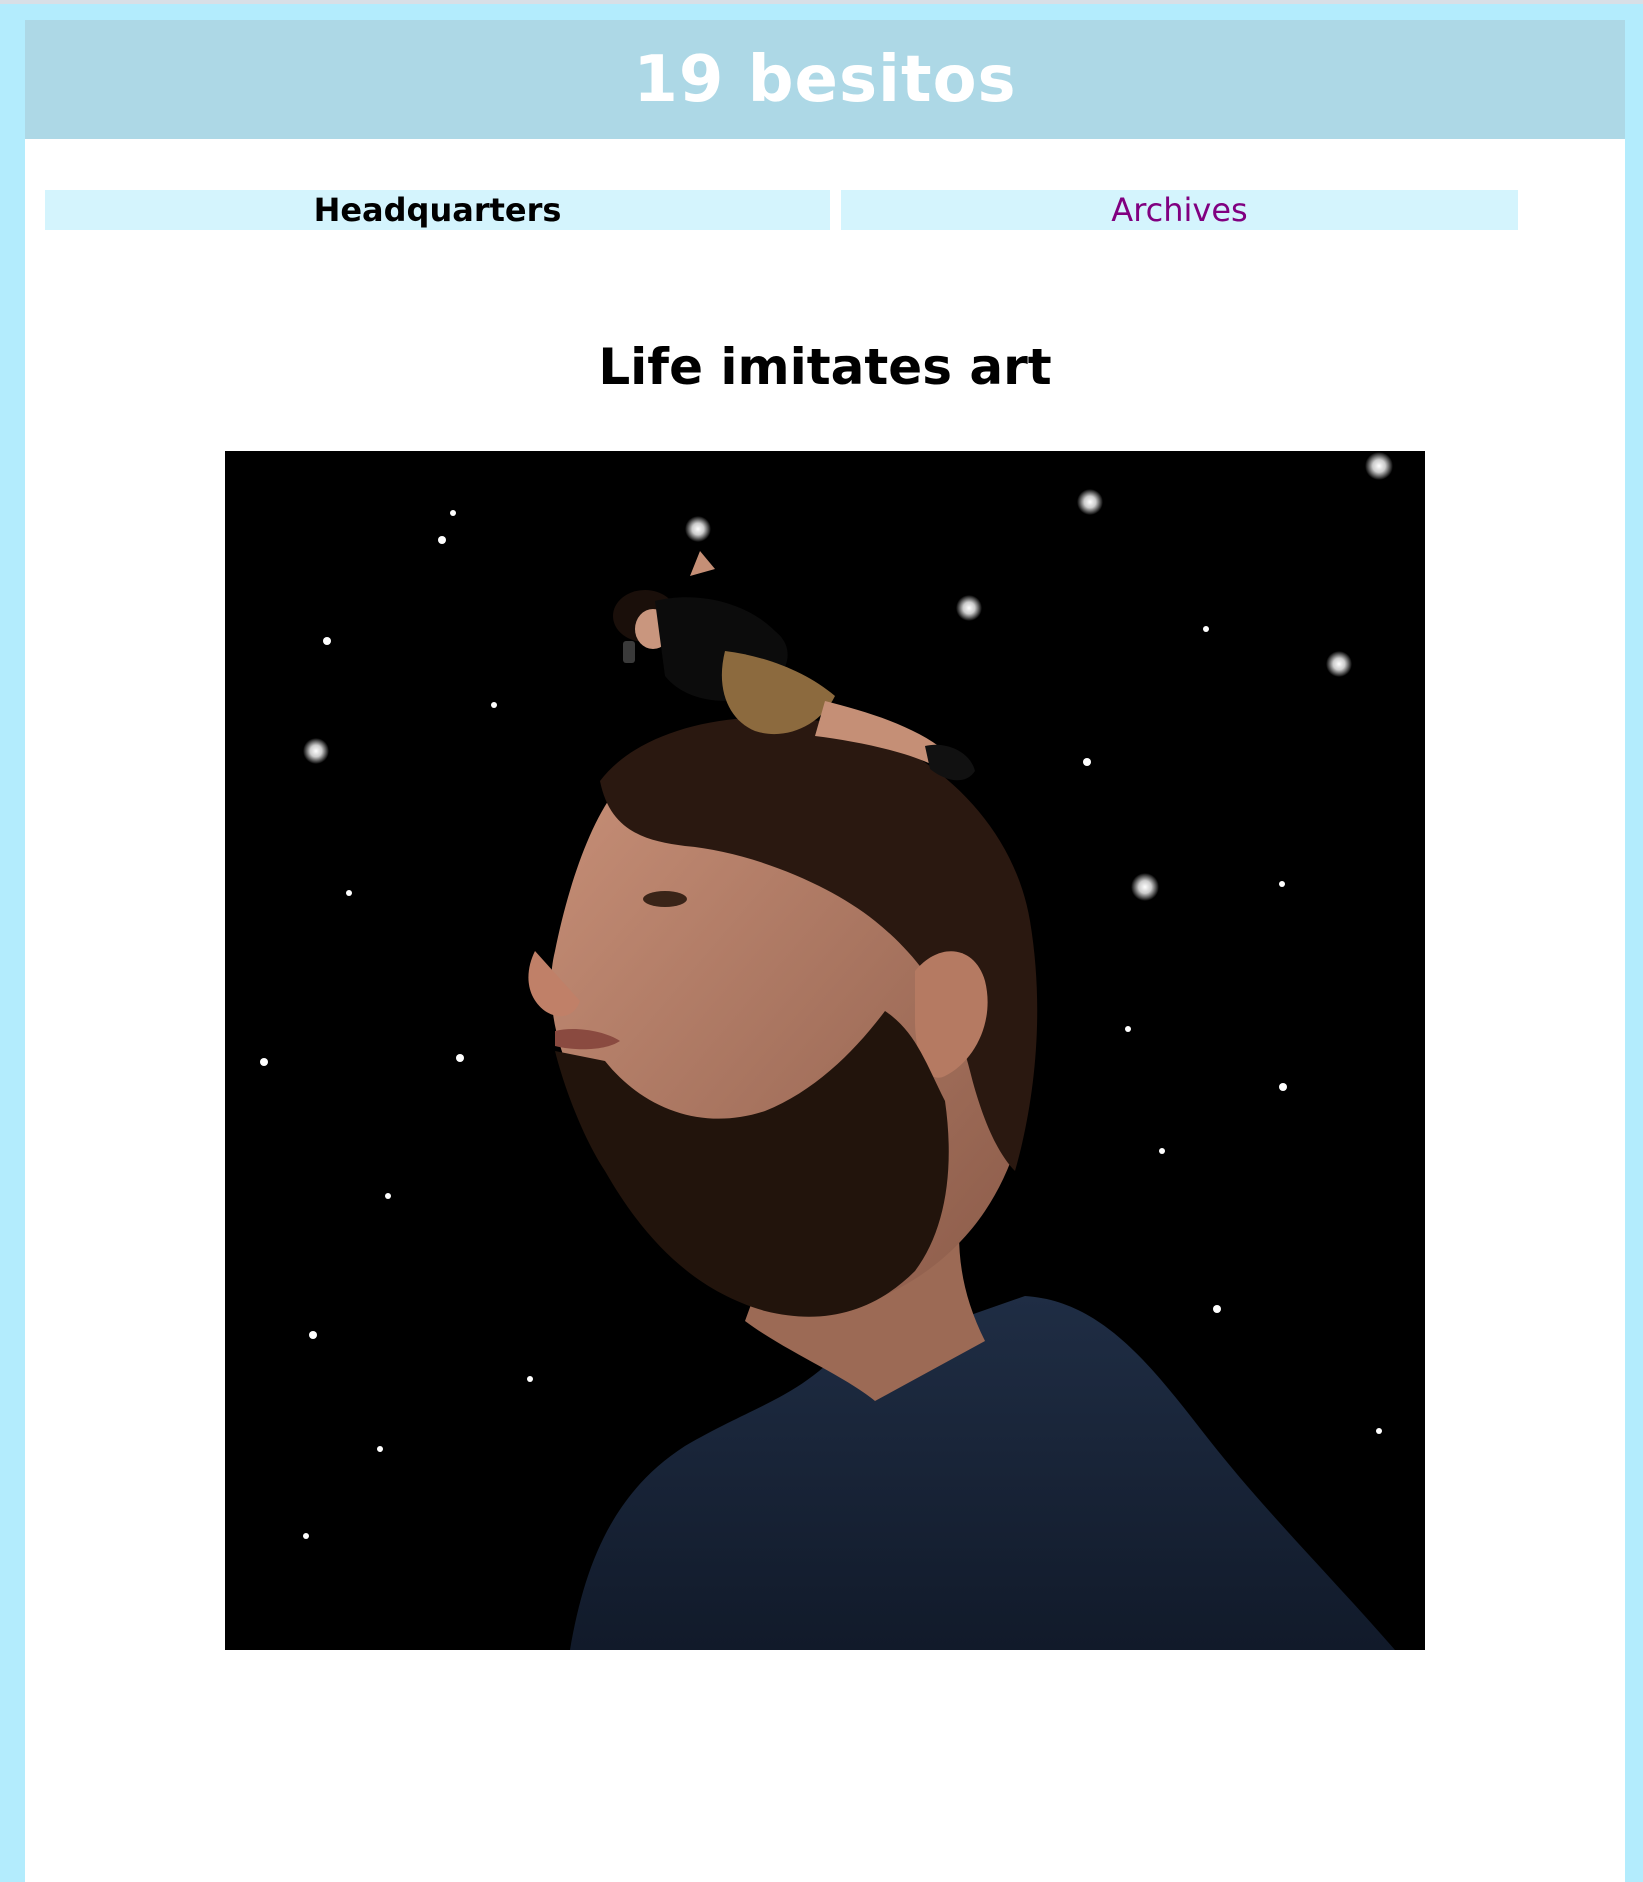 Image resolution: width=1643 pixels, height=1882 pixels. I want to click on nav-item-archives: Archives, so click(1179, 210).